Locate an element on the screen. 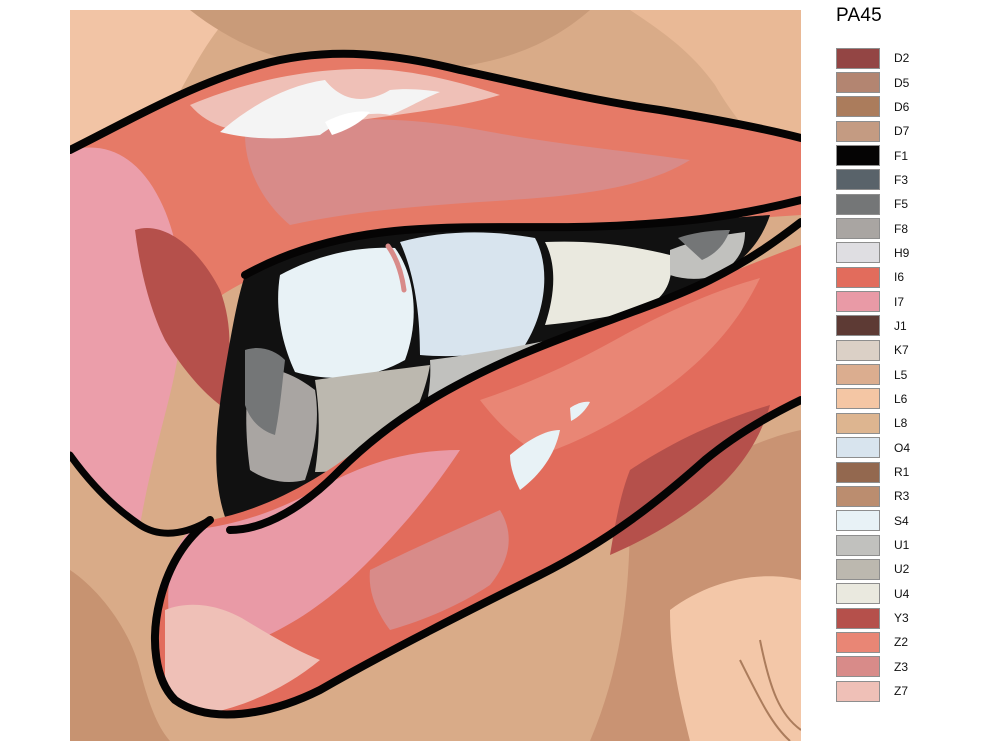 The height and width of the screenshot is (750, 1000). palette-row: R1 is located at coordinates (896, 472).